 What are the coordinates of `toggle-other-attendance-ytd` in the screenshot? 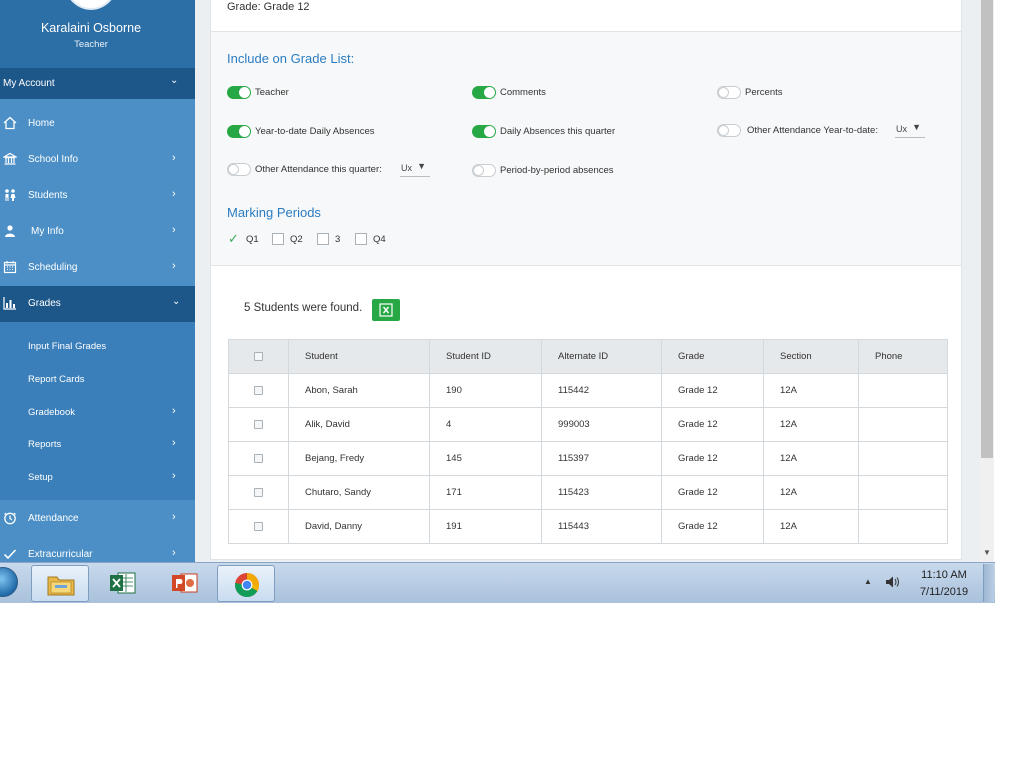 It's located at (729, 130).